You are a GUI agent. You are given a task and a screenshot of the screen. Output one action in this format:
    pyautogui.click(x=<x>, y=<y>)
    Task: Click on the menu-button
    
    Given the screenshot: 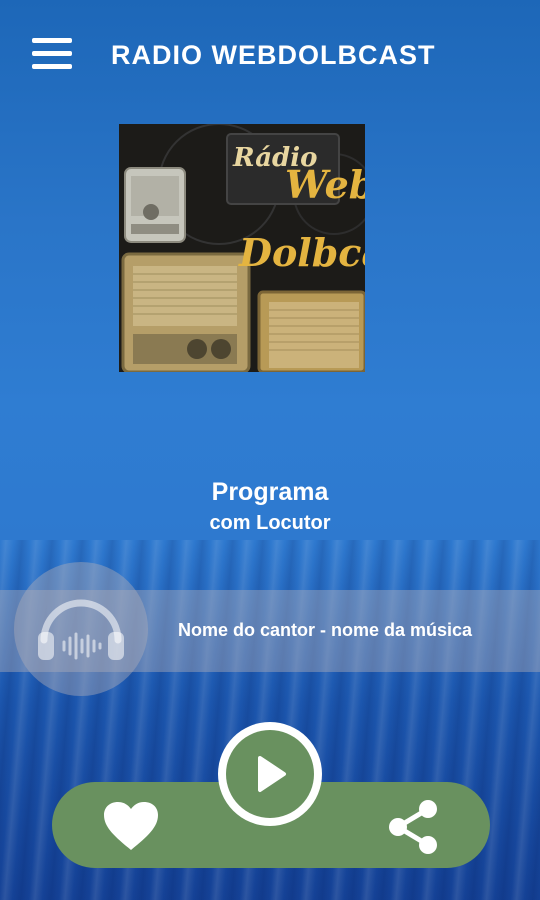 What is the action you would take?
    pyautogui.click(x=52, y=55)
    